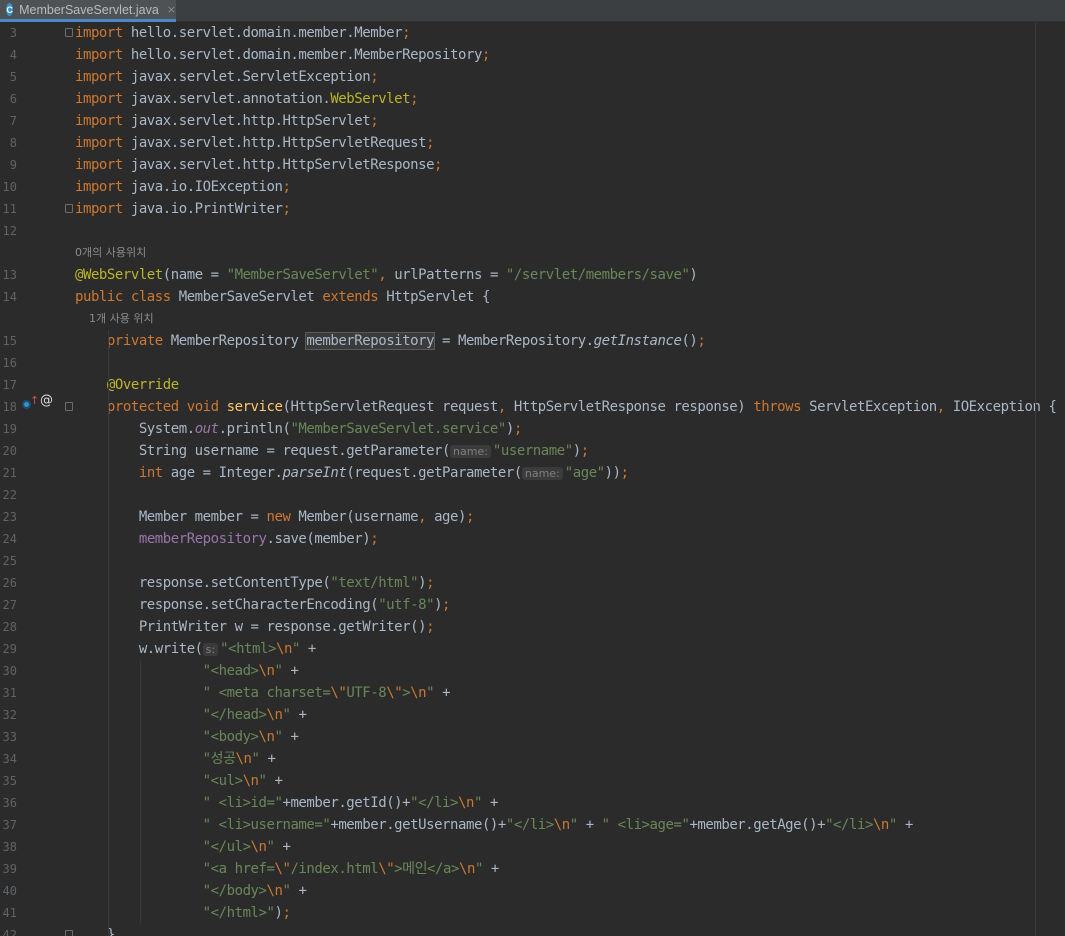  What do you see at coordinates (354, 517) in the screenshot?
I see `code-token: Member(username` at bounding box center [354, 517].